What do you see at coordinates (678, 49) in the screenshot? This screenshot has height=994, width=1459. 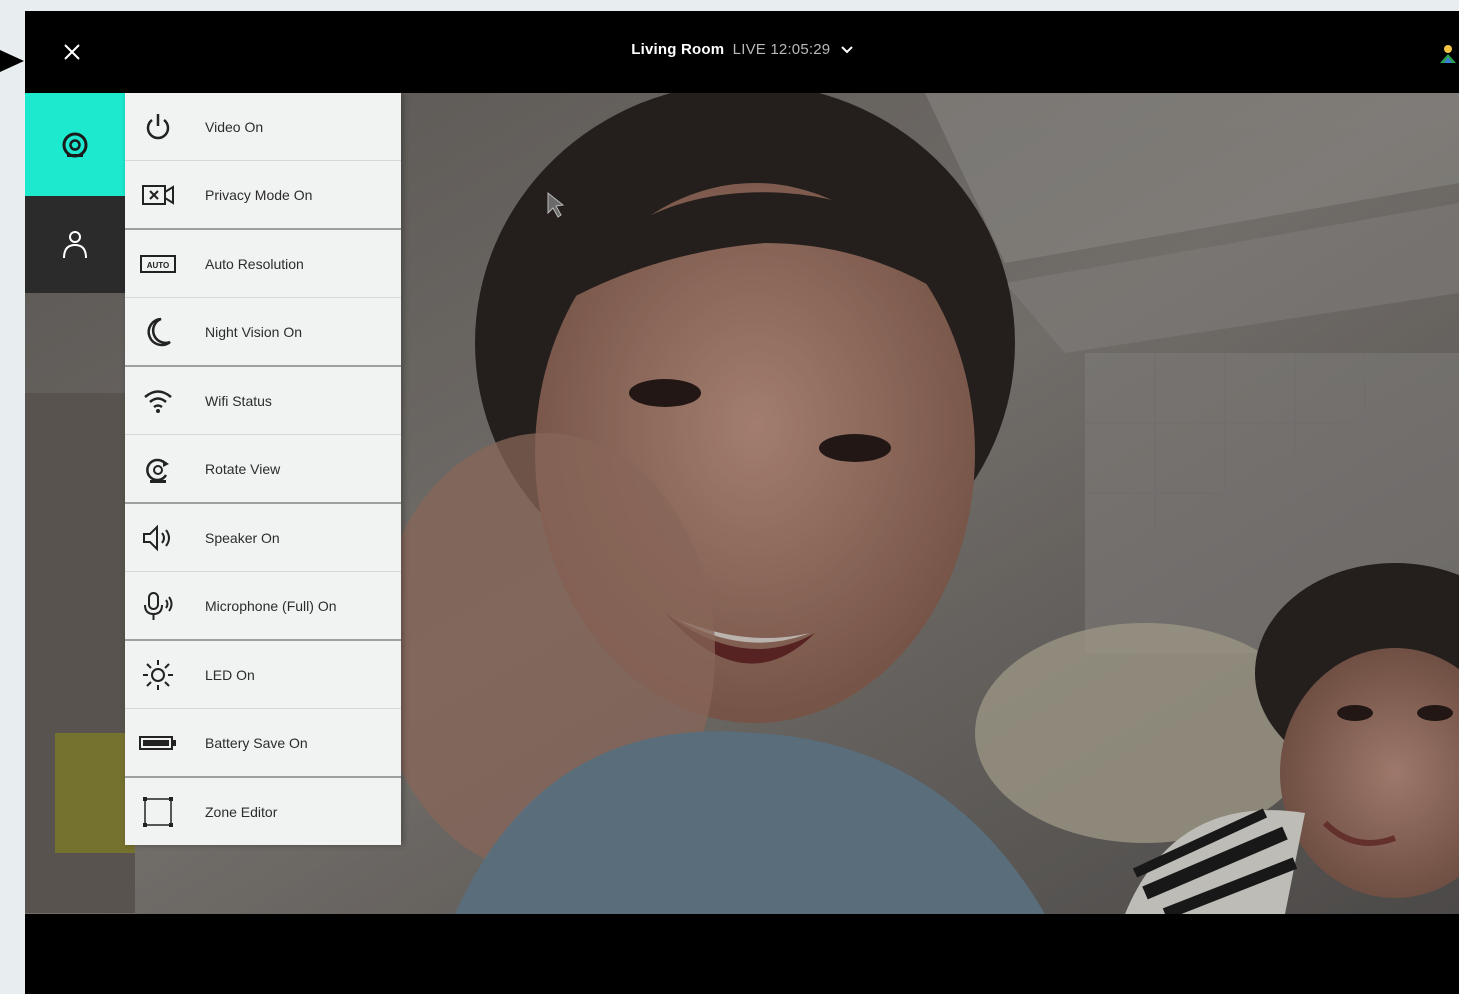 I see `camera-name: Living Room` at bounding box center [678, 49].